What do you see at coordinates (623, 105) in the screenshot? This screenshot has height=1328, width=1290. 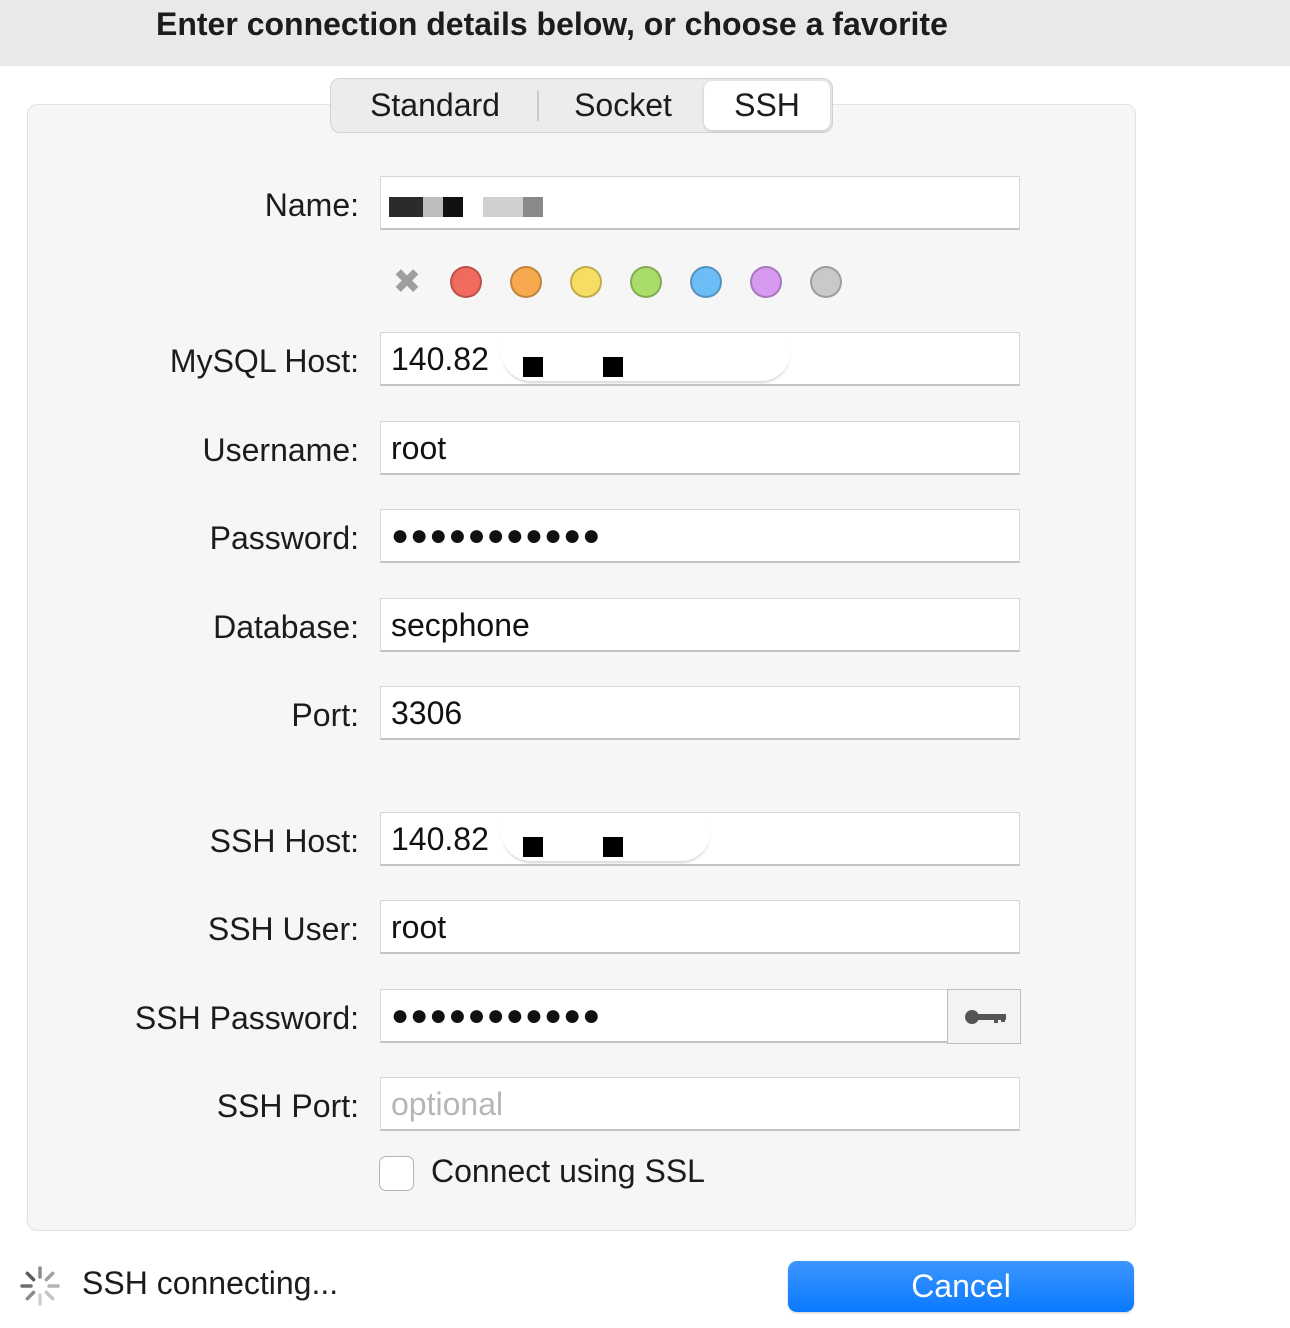 I see `tab-socket: Socket` at bounding box center [623, 105].